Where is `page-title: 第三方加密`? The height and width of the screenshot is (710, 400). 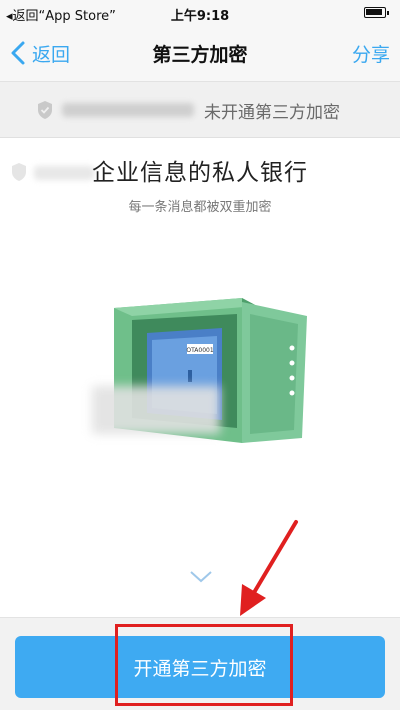 page-title: 第三方加密 is located at coordinates (200, 55).